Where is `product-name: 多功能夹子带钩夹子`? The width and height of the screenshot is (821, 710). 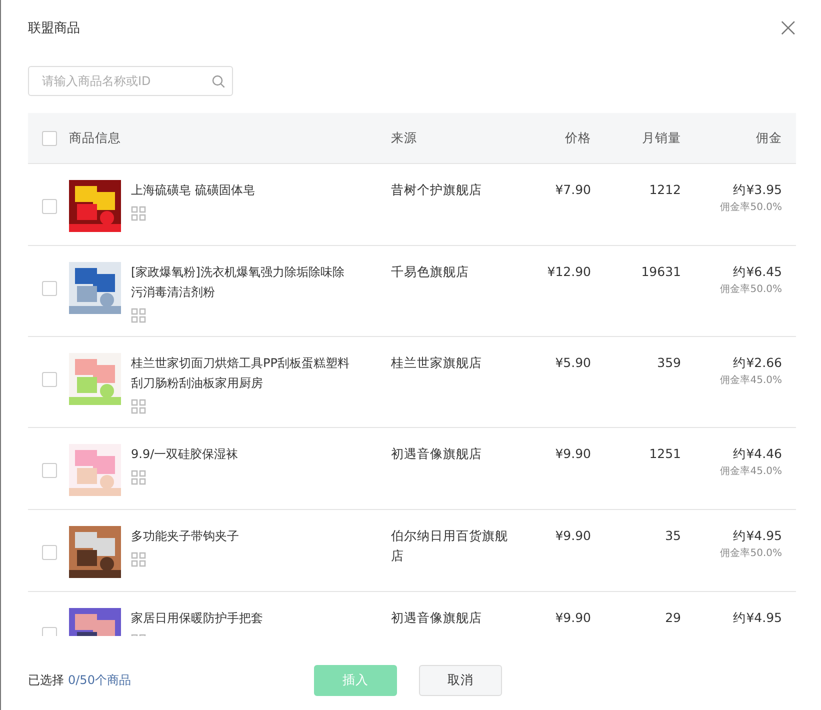
product-name: 多功能夹子带钩夹子 is located at coordinates (185, 536).